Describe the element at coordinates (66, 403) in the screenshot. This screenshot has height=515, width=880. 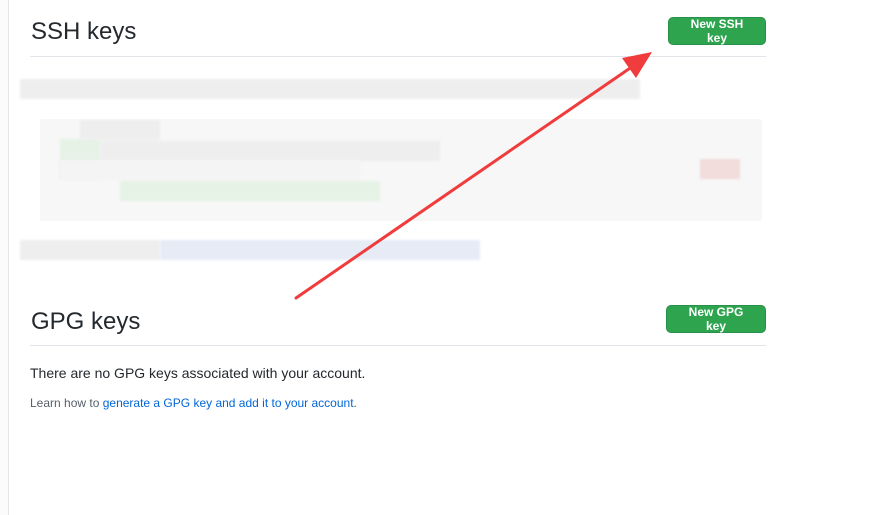
I see `learn-prefix-text: Learn how to` at that location.